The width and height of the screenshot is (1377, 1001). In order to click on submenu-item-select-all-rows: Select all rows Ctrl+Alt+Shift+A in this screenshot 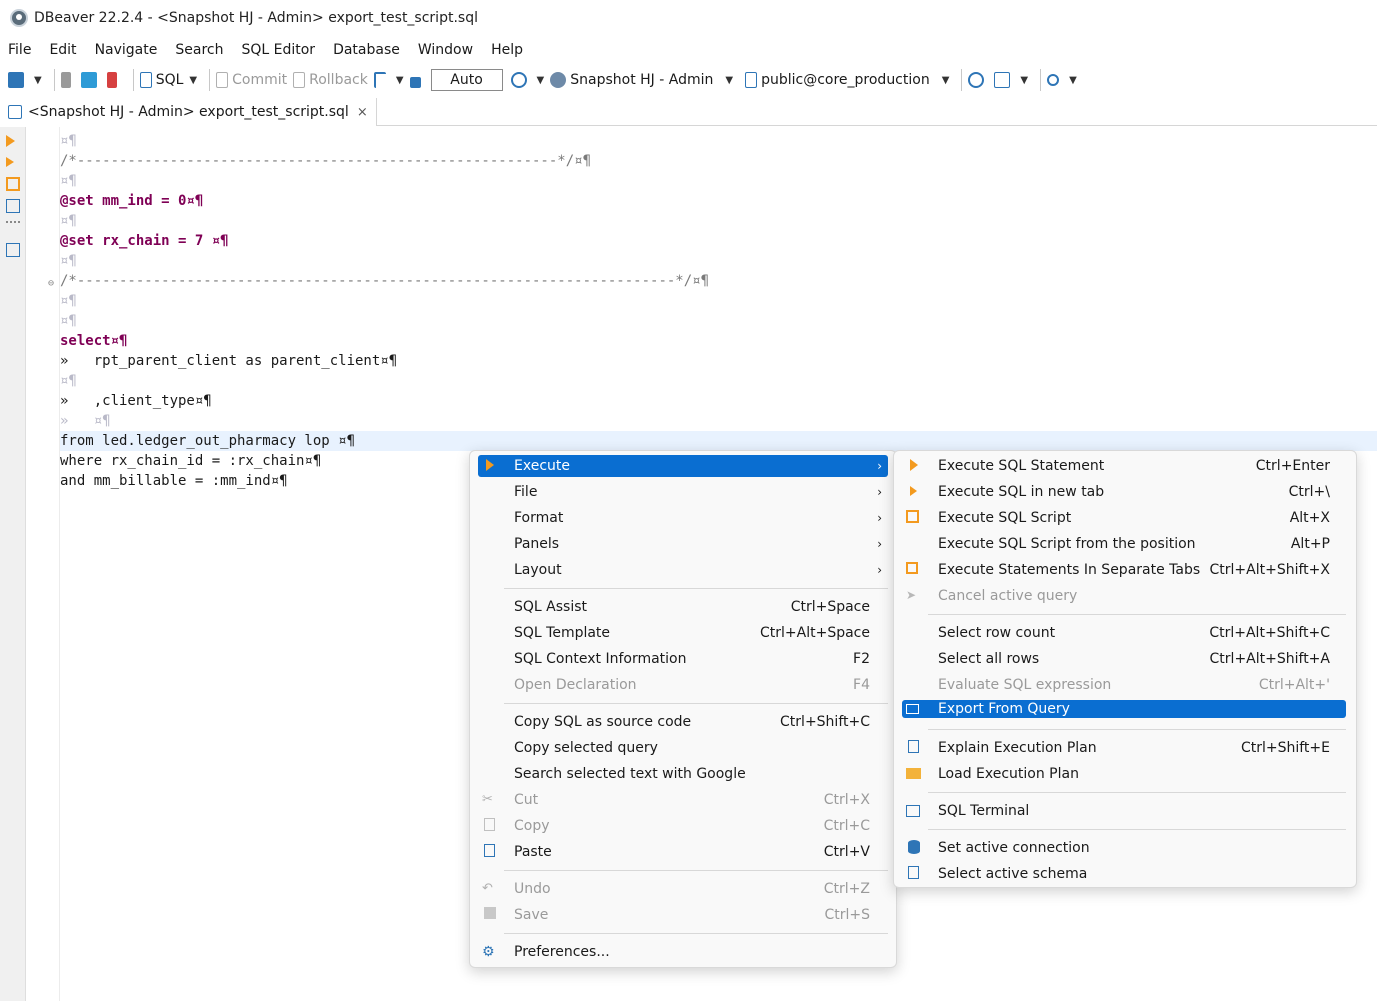, I will do `click(1125, 659)`.